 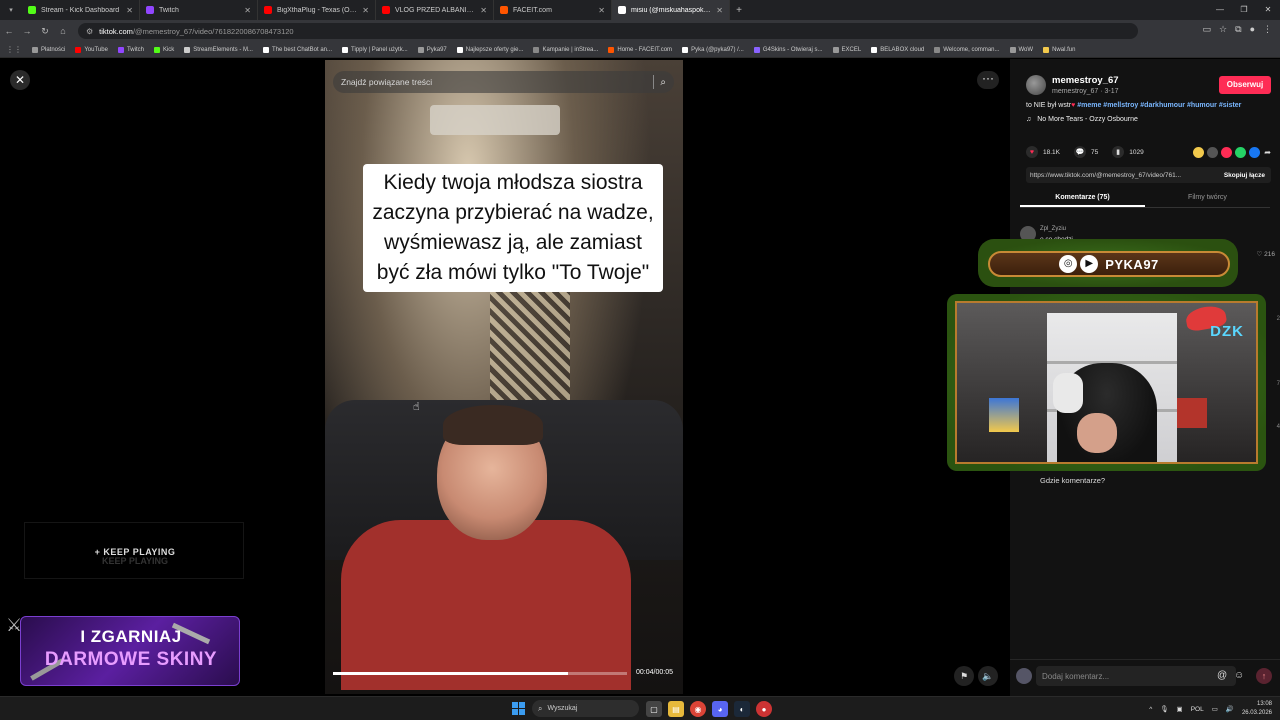 I want to click on chrome-icon: ◉, so click(x=698, y=709).